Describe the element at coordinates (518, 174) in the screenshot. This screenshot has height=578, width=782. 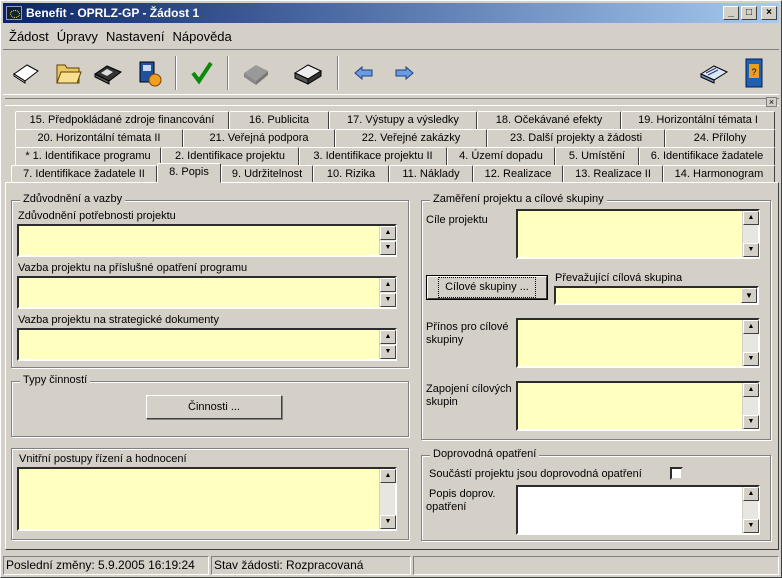
I see `tab-12: 12. Realizace` at that location.